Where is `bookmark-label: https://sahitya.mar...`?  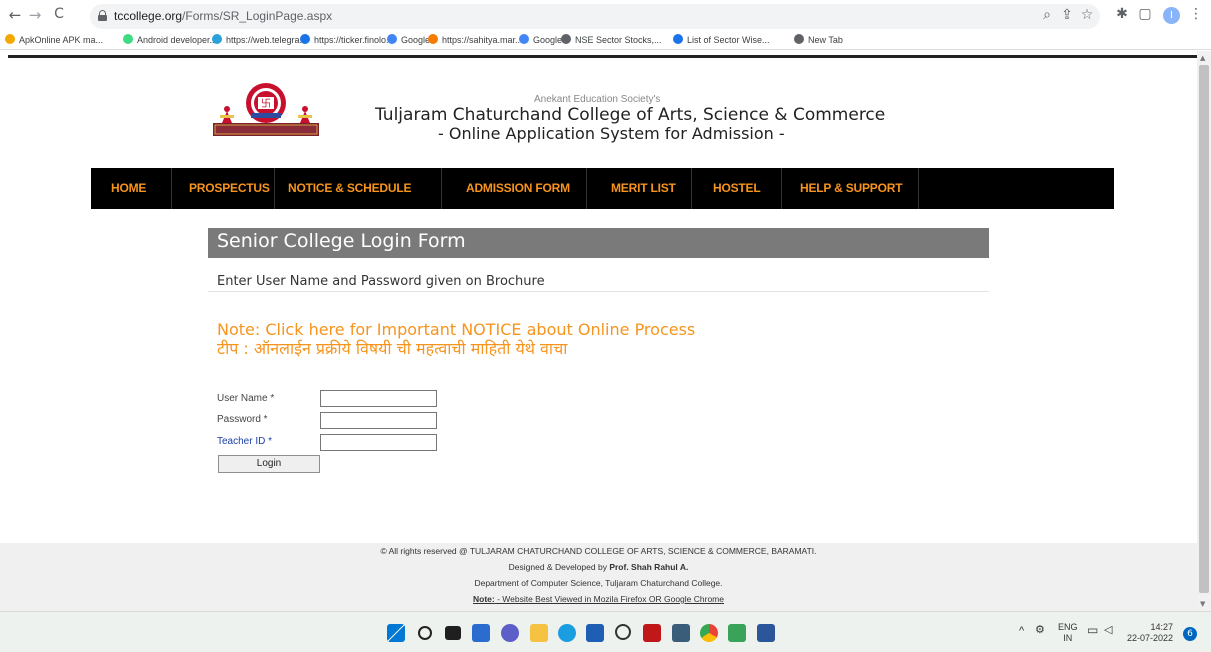
bookmark-label: https://sahitya.mar... is located at coordinates (482, 40).